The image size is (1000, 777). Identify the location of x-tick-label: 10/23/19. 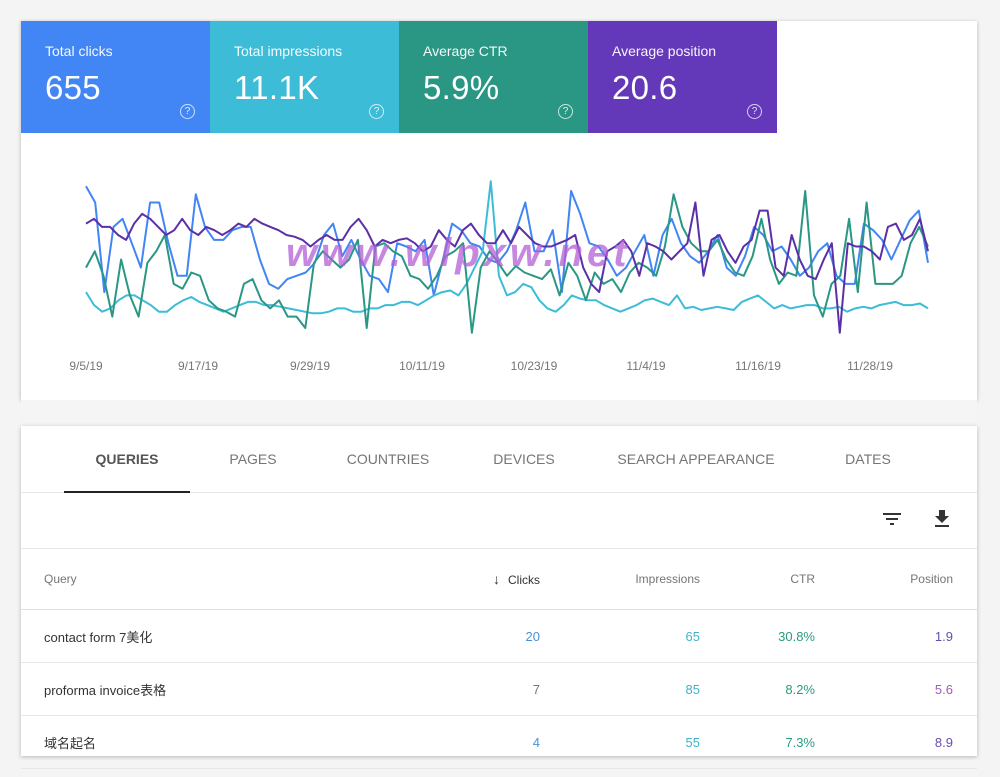
(534, 366).